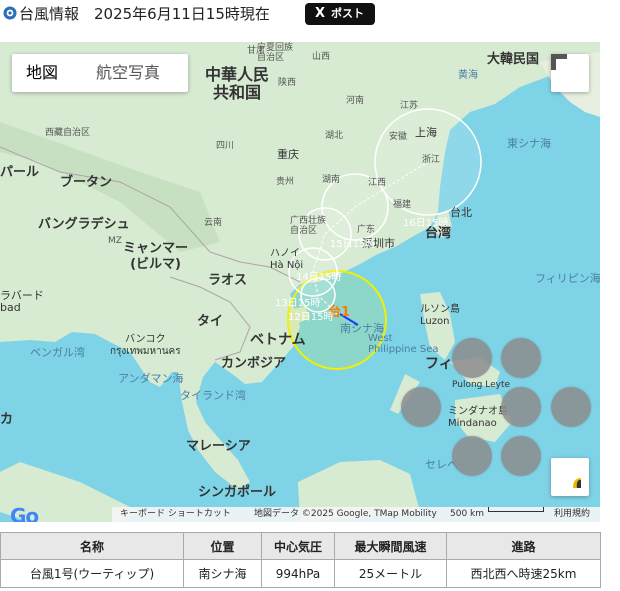  What do you see at coordinates (237, 83) in the screenshot?
I see `label-china: 中華人民 共和国` at bounding box center [237, 83].